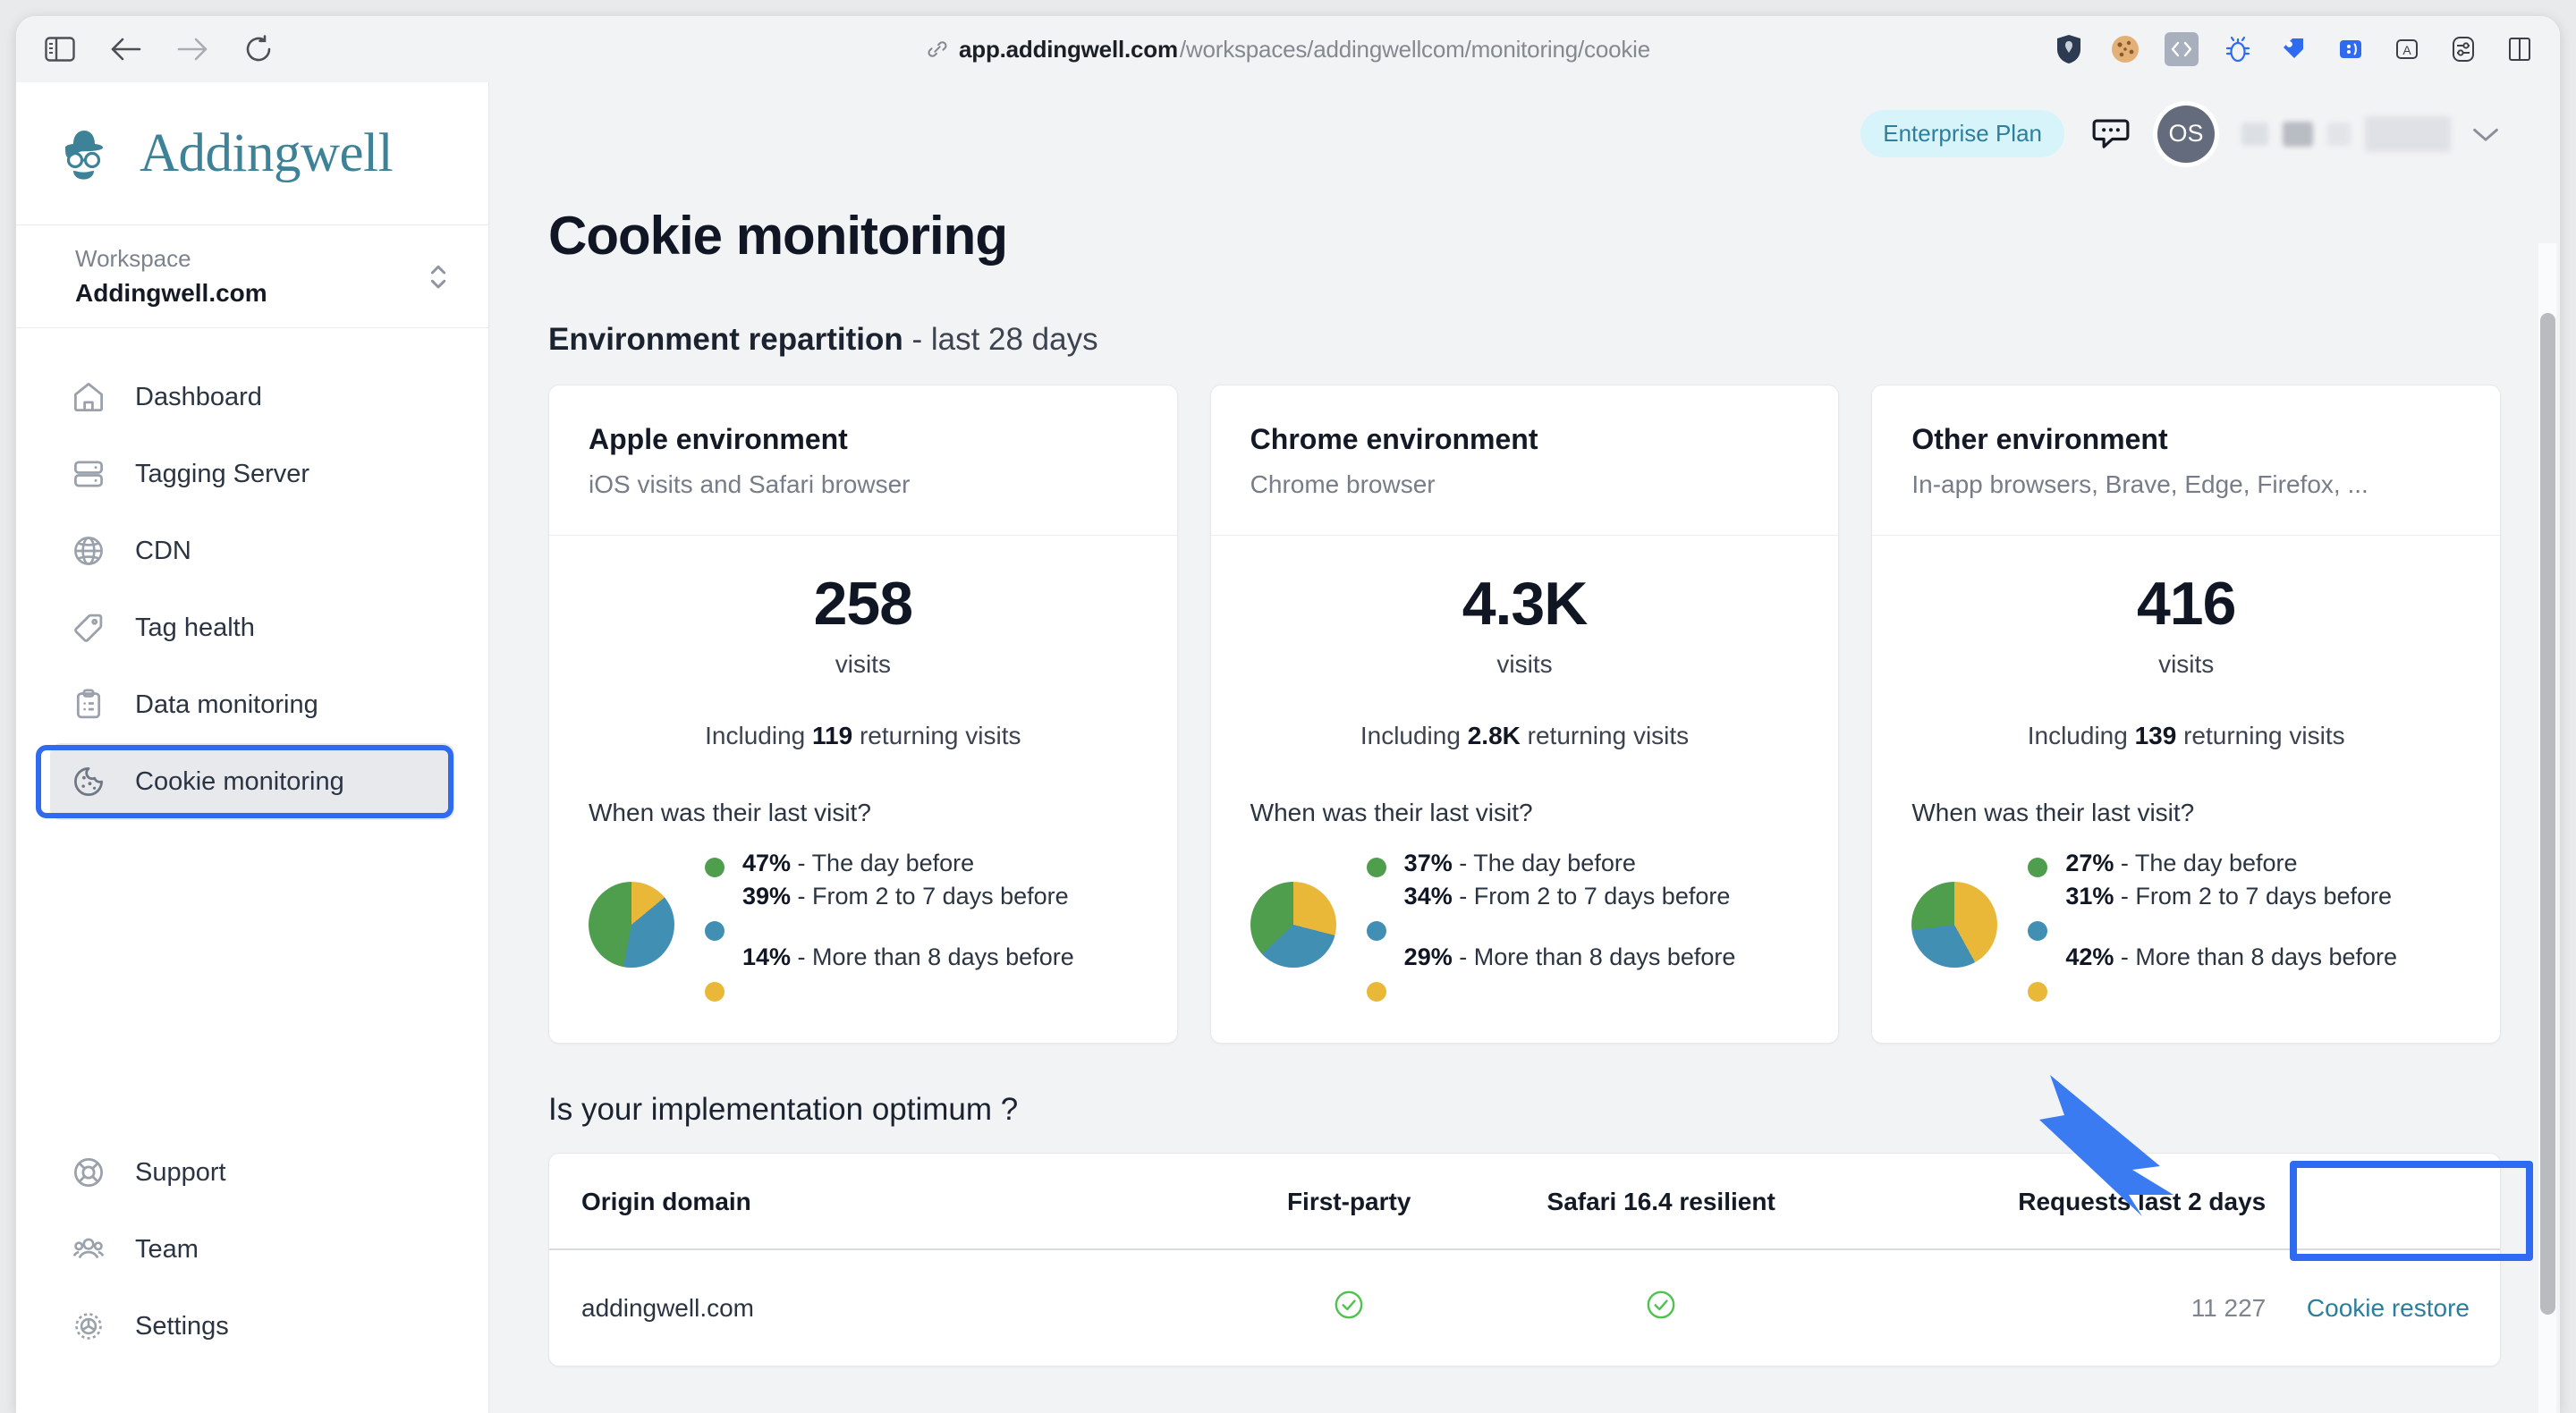 The height and width of the screenshot is (1413, 2576). What do you see at coordinates (2186, 604) in the screenshot?
I see `visits-value: 416` at bounding box center [2186, 604].